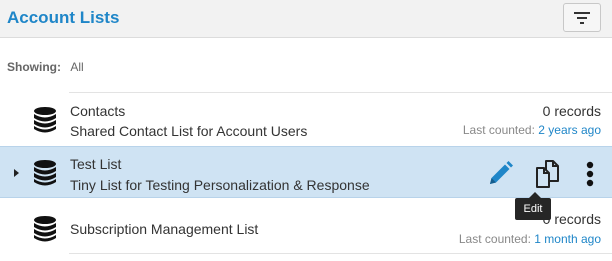  What do you see at coordinates (533, 209) in the screenshot?
I see `edit-tooltip: Edit` at bounding box center [533, 209].